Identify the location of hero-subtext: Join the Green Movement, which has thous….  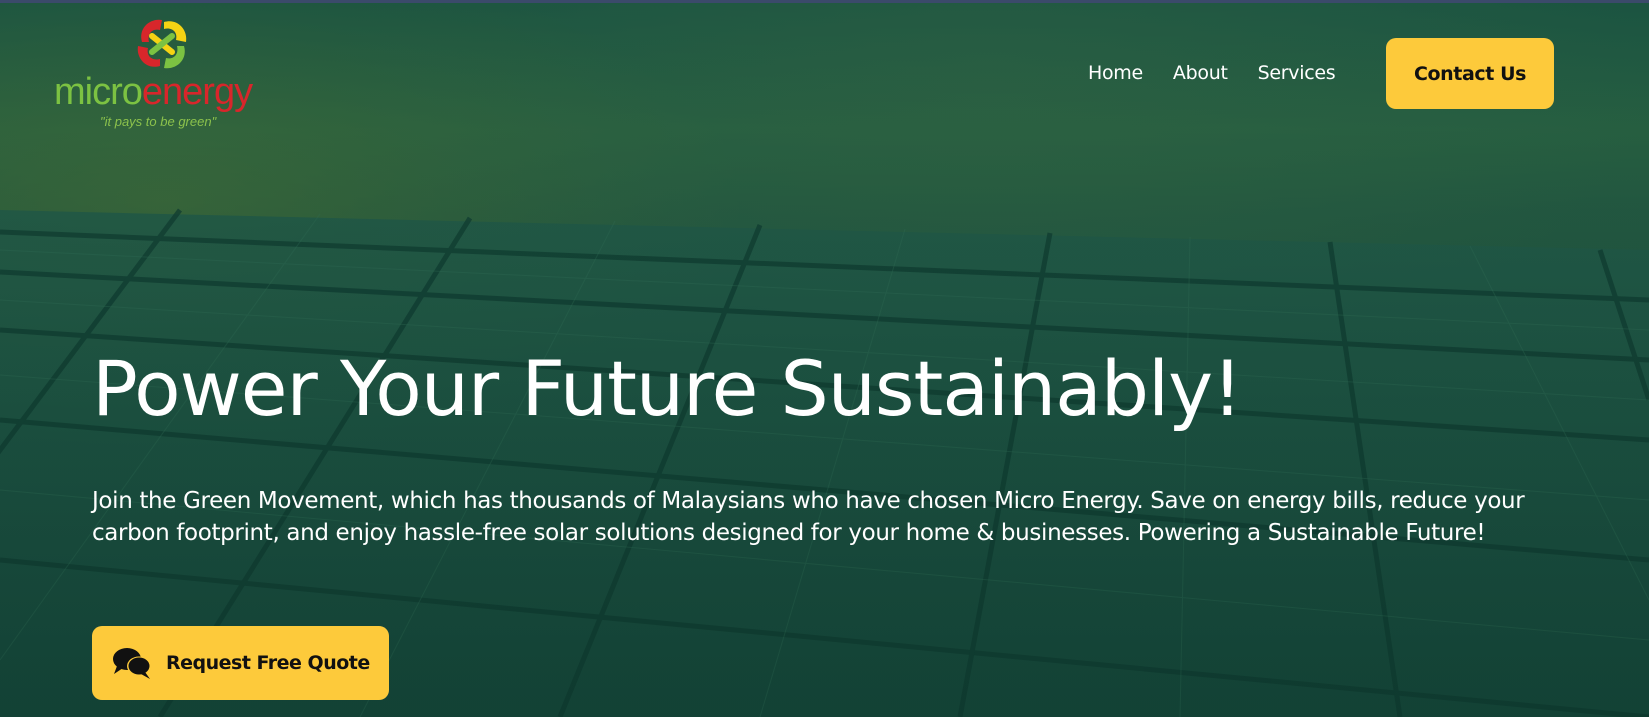
(808, 517).